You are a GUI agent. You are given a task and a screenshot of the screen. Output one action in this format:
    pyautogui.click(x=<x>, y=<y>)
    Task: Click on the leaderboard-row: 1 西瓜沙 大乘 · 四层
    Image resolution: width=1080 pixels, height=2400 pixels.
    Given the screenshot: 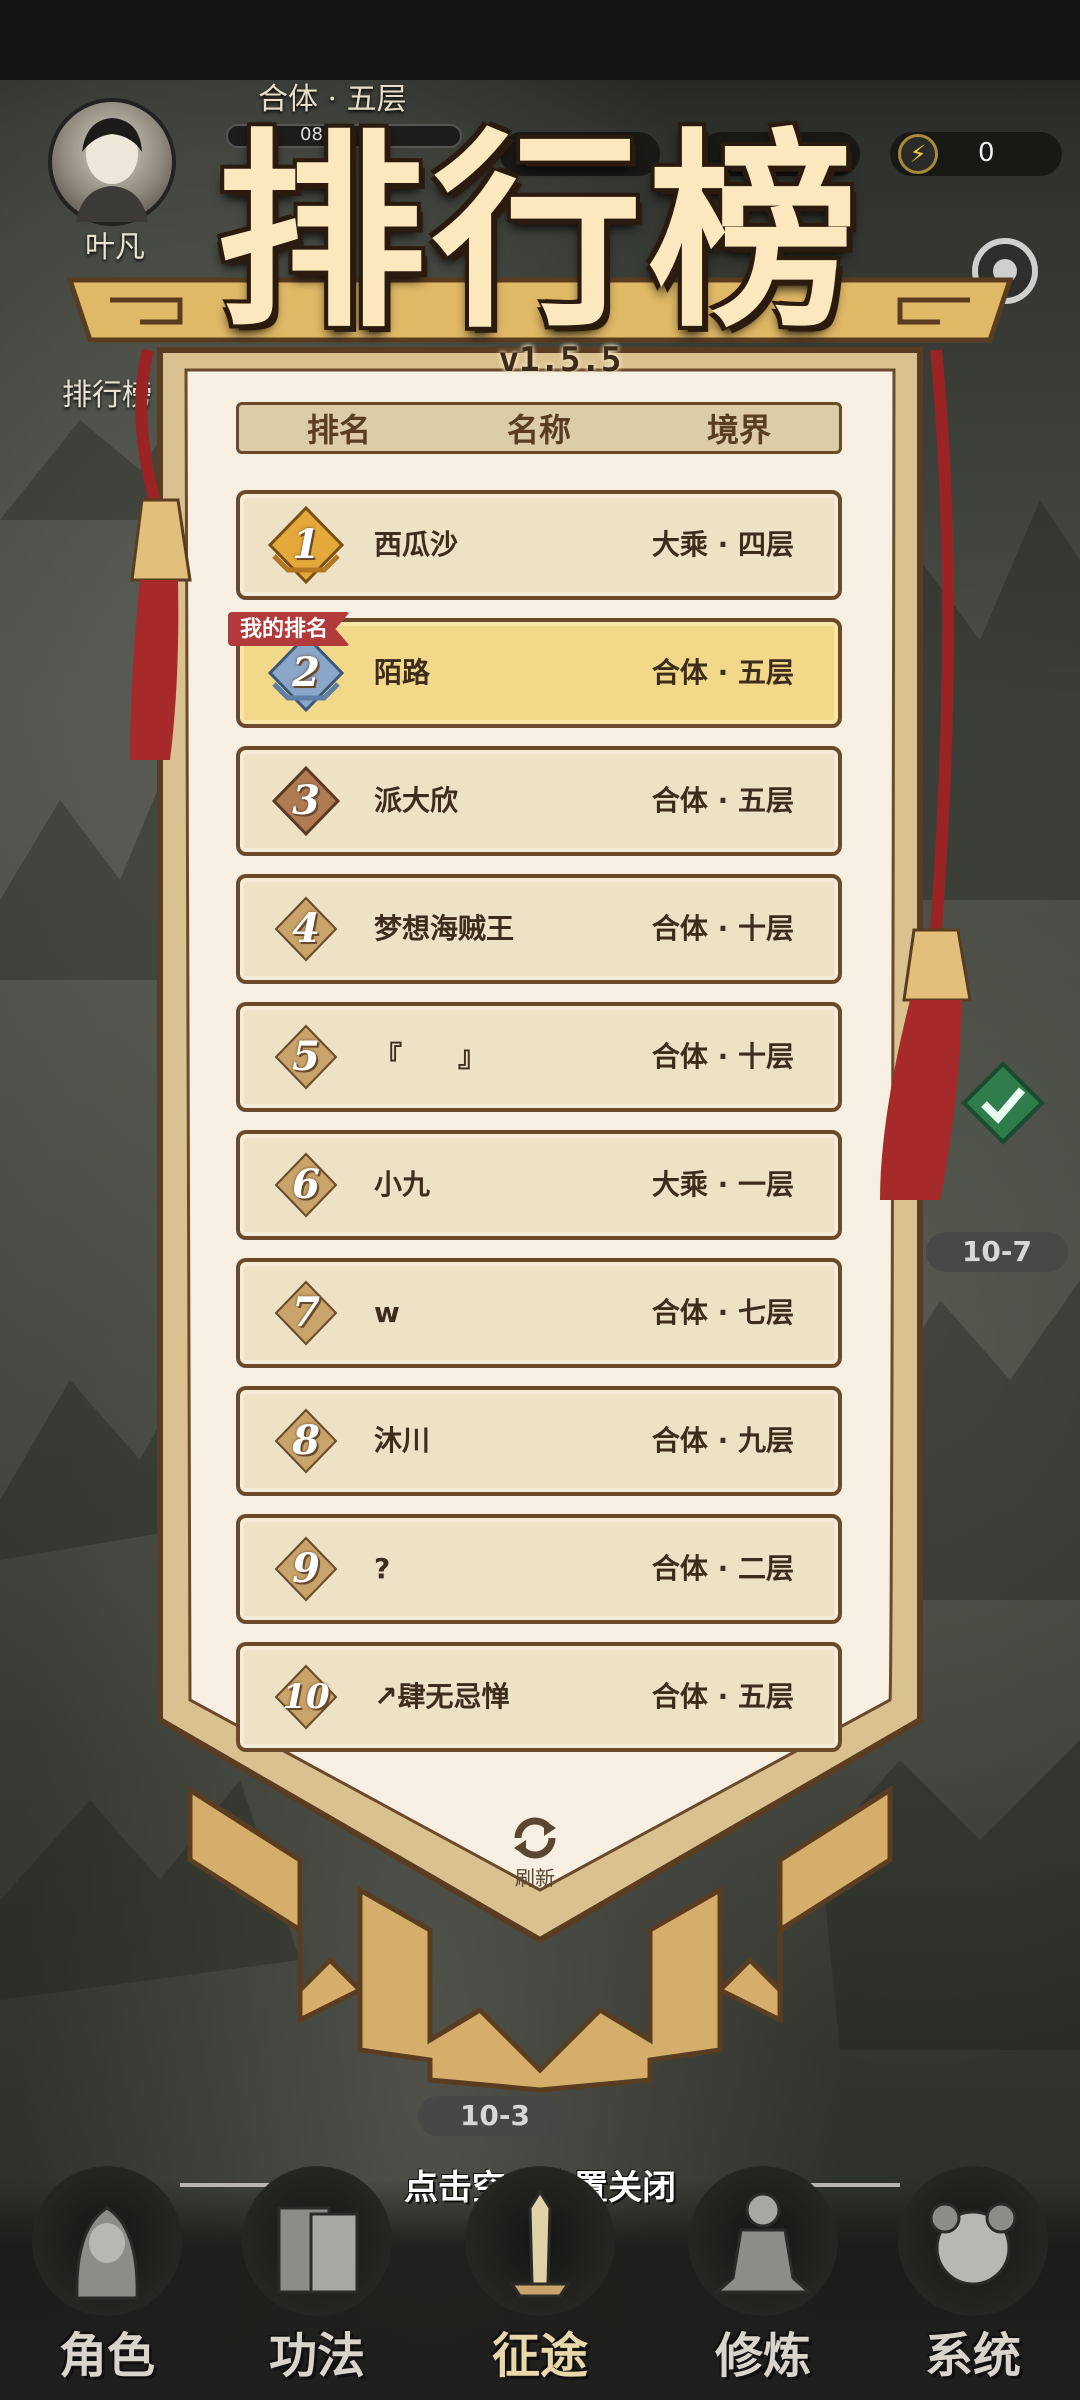 What is the action you would take?
    pyautogui.click(x=539, y=545)
    